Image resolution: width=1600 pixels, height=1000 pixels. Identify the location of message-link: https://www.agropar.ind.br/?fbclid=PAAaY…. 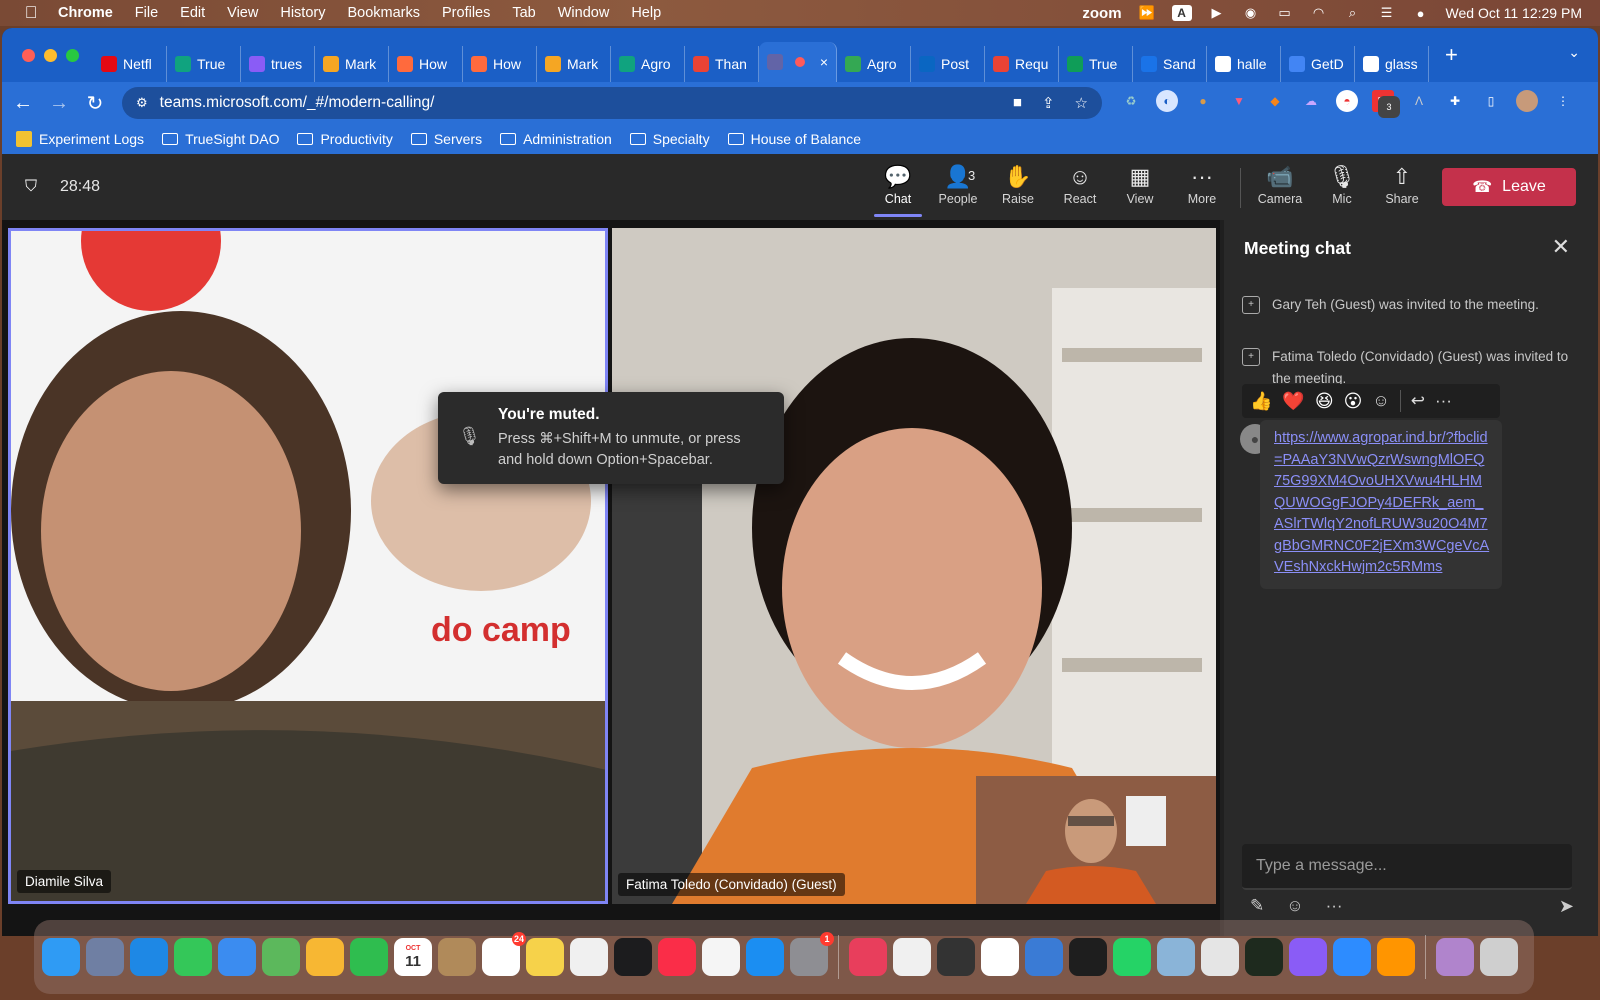
(1381, 502).